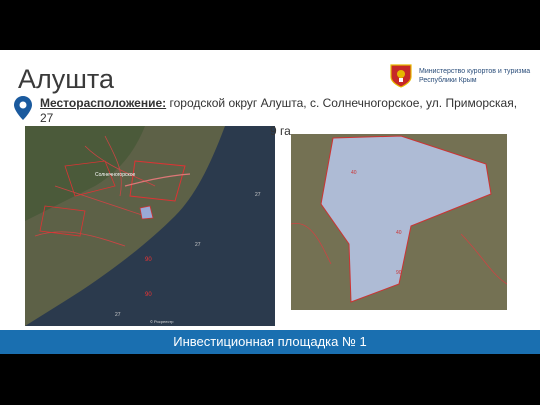  I want to click on banner-title: Инвестиционная площадка № 1, so click(270, 341).